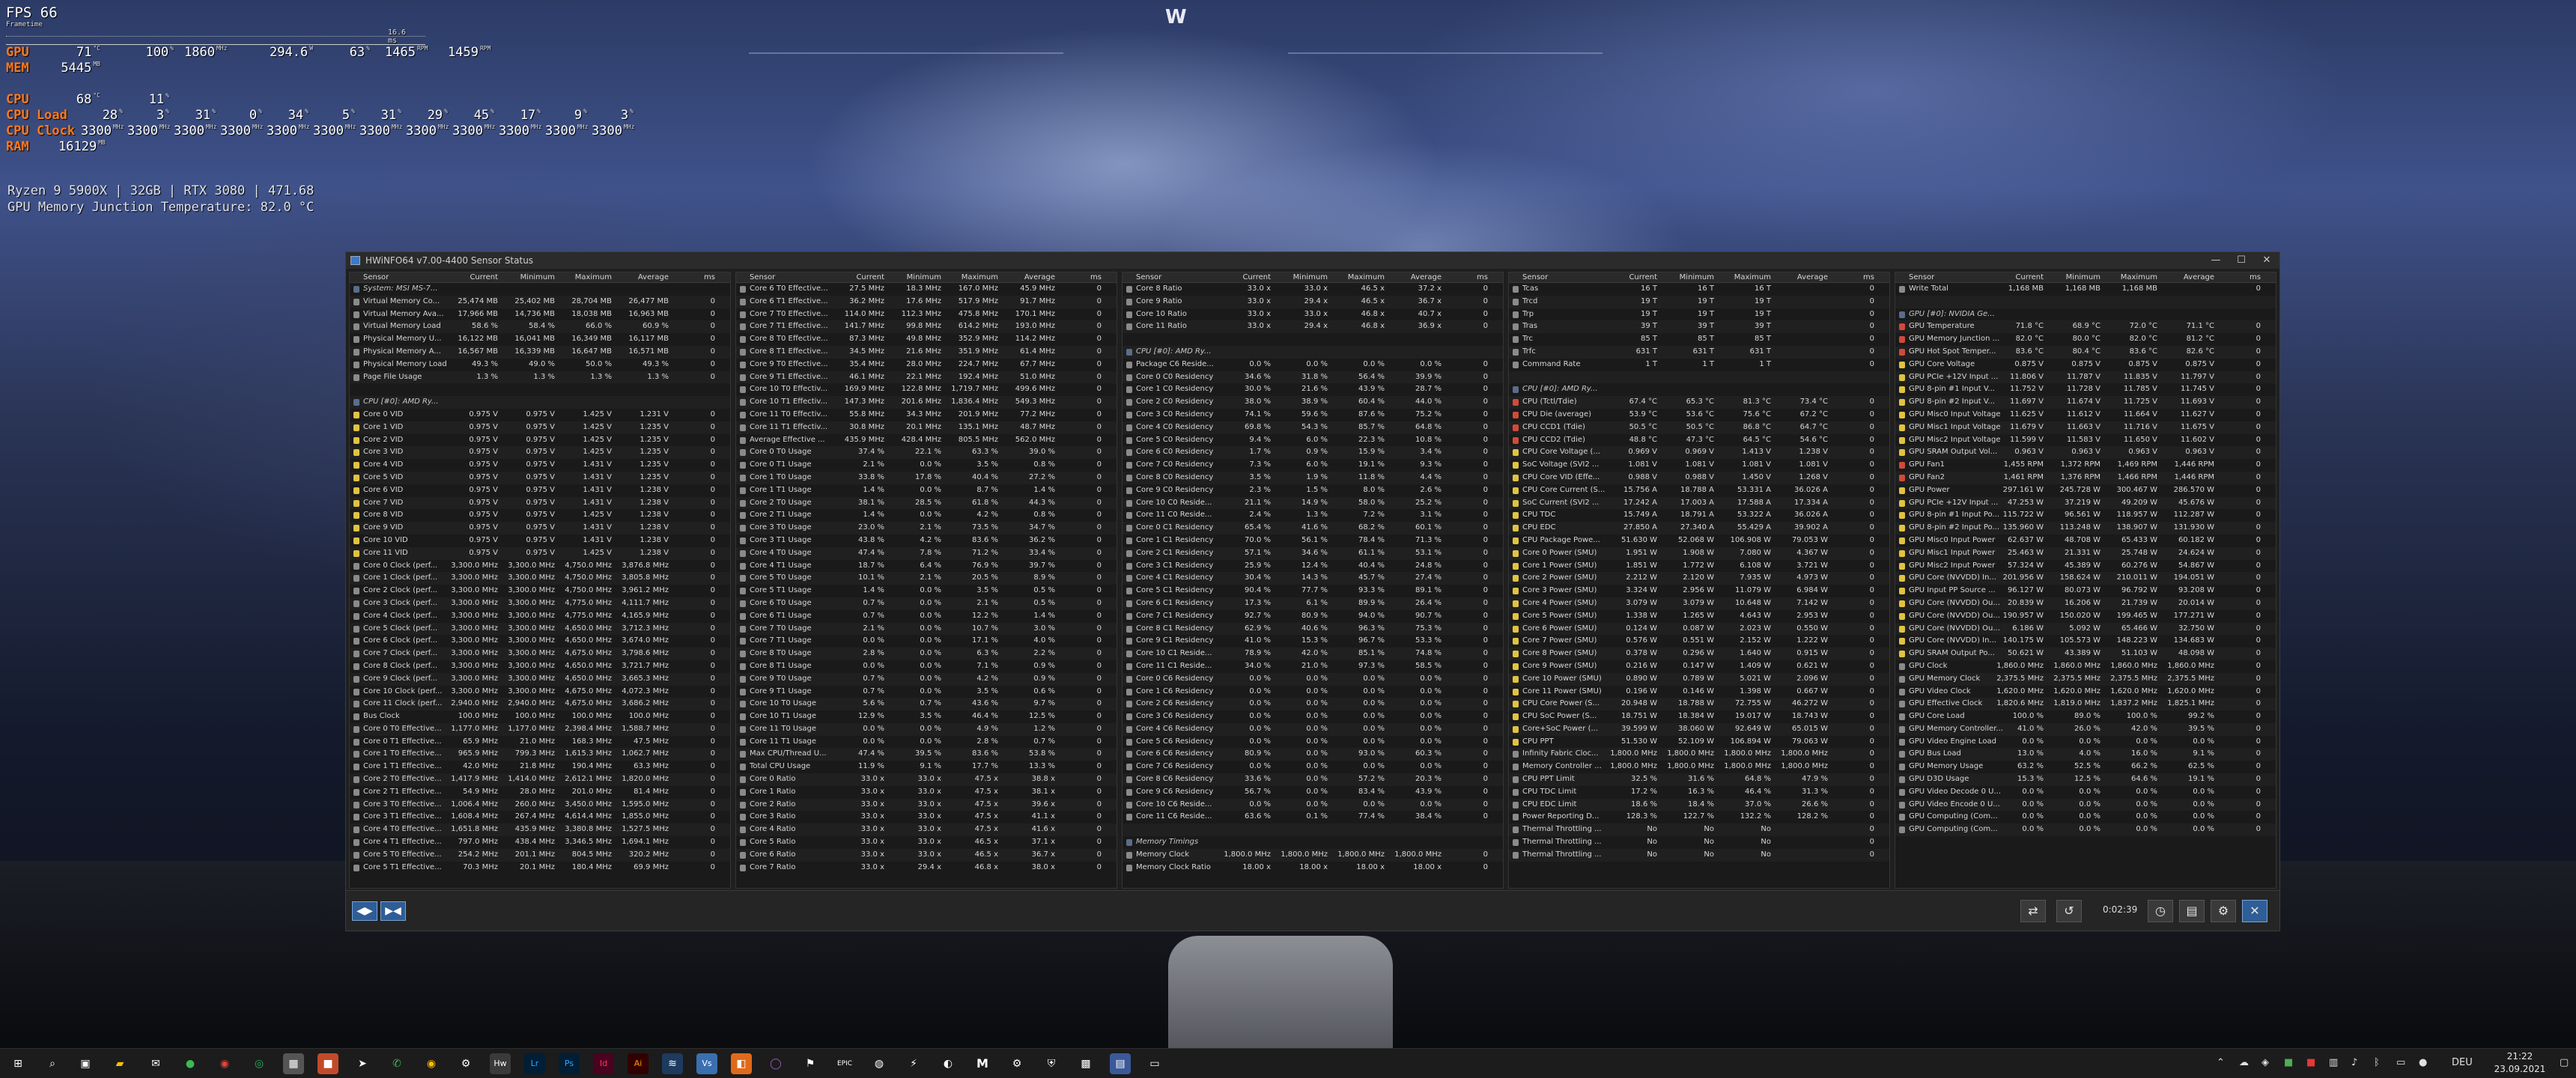  What do you see at coordinates (2241, 260) in the screenshot?
I see `maximize-icon: ☐` at bounding box center [2241, 260].